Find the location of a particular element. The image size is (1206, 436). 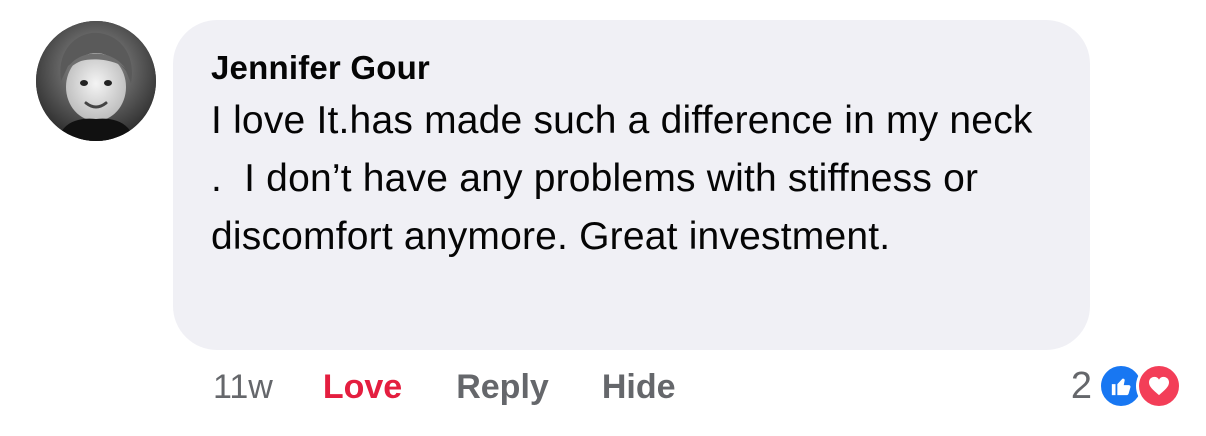

reply-button: Reply is located at coordinates (502, 387).